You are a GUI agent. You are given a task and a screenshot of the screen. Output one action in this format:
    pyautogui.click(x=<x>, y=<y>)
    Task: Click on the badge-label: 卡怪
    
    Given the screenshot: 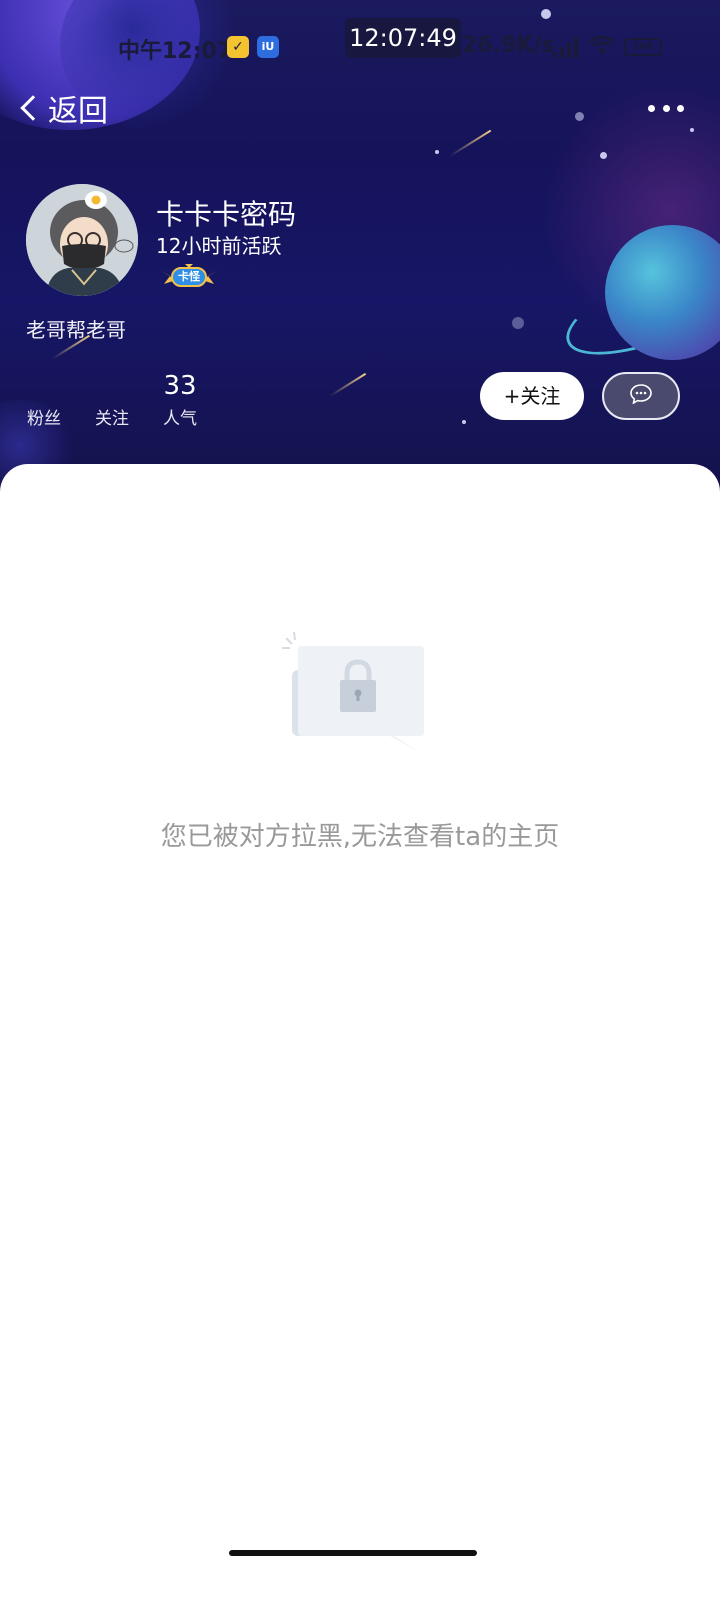 What is the action you would take?
    pyautogui.click(x=189, y=276)
    